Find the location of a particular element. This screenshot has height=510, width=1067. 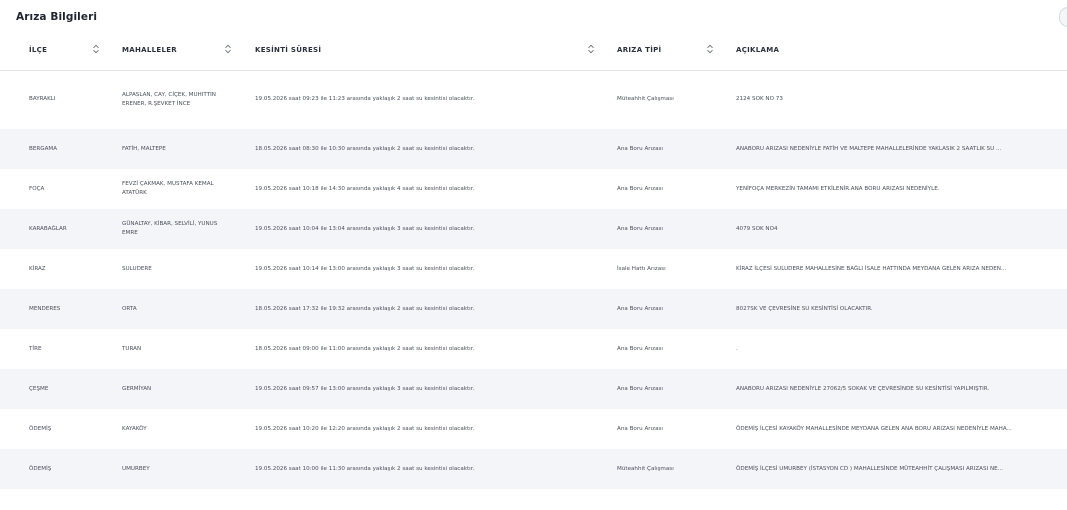

header-ilce: İLÇE is located at coordinates (61, 50).